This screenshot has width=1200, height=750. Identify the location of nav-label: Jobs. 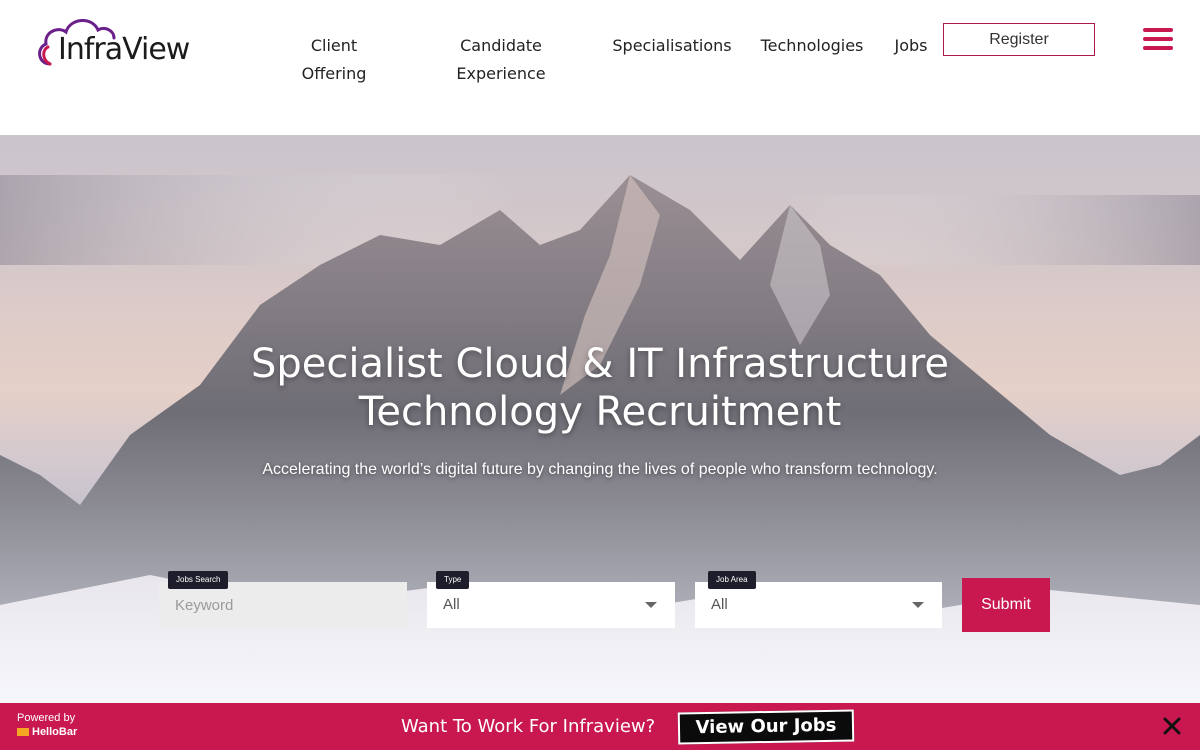
(911, 45).